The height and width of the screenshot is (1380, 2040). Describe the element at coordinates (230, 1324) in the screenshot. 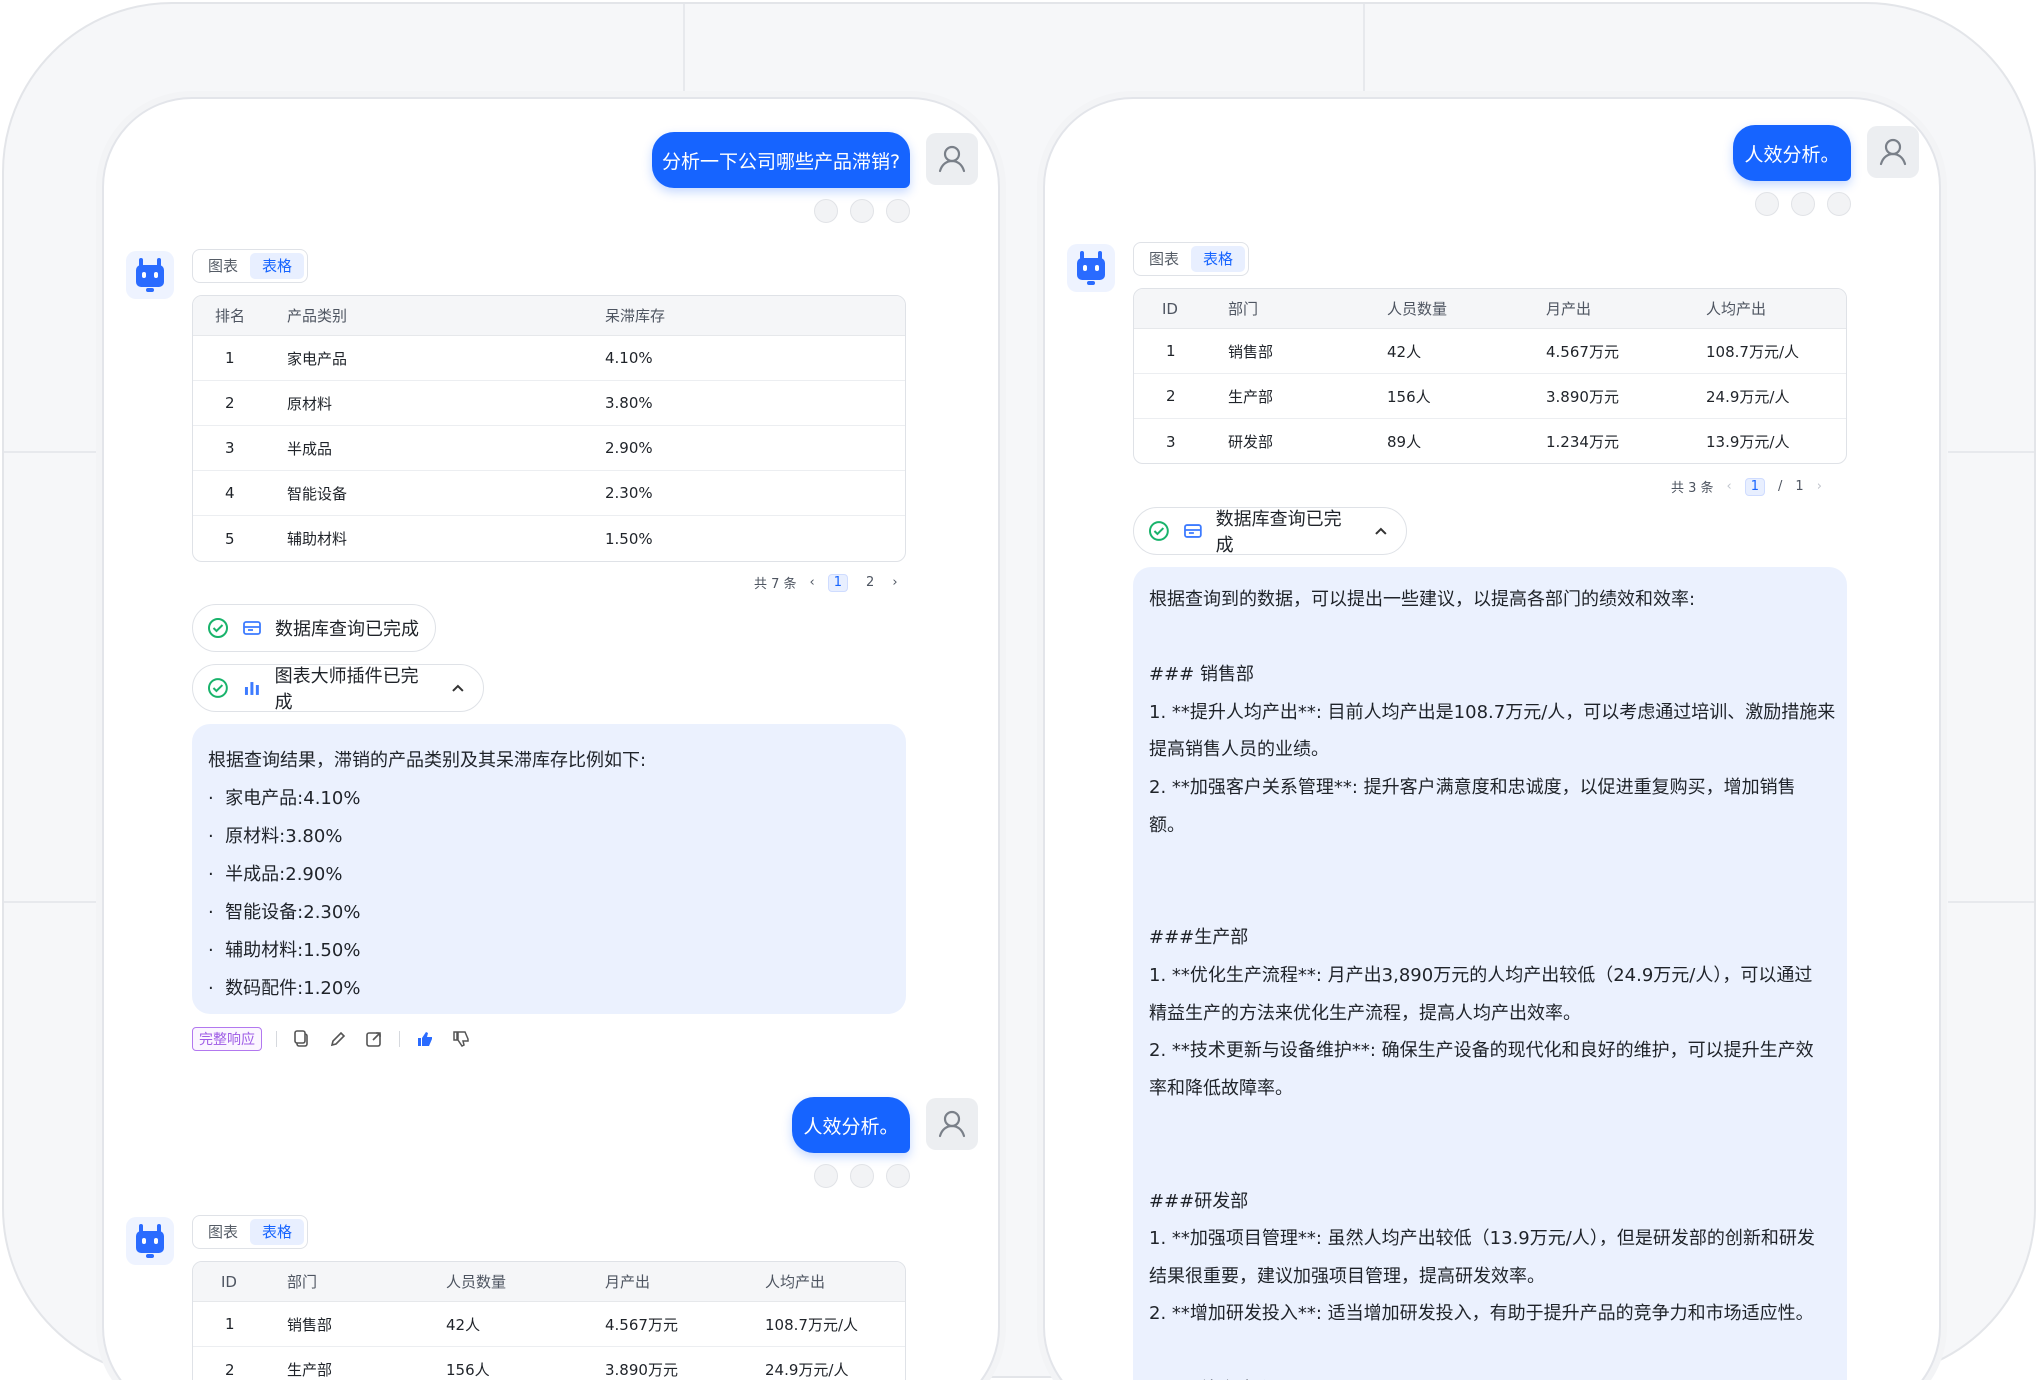

I see `table-cell: 1` at that location.